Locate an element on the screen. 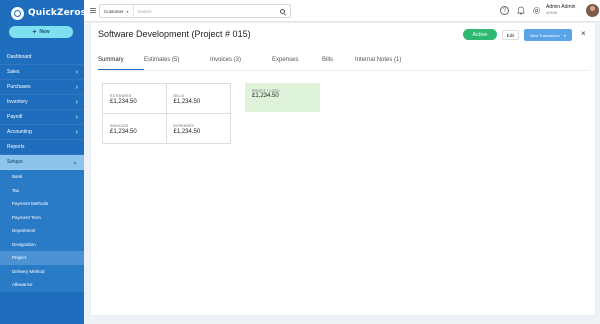  sidebar-item-label: Payroll is located at coordinates (15, 117).